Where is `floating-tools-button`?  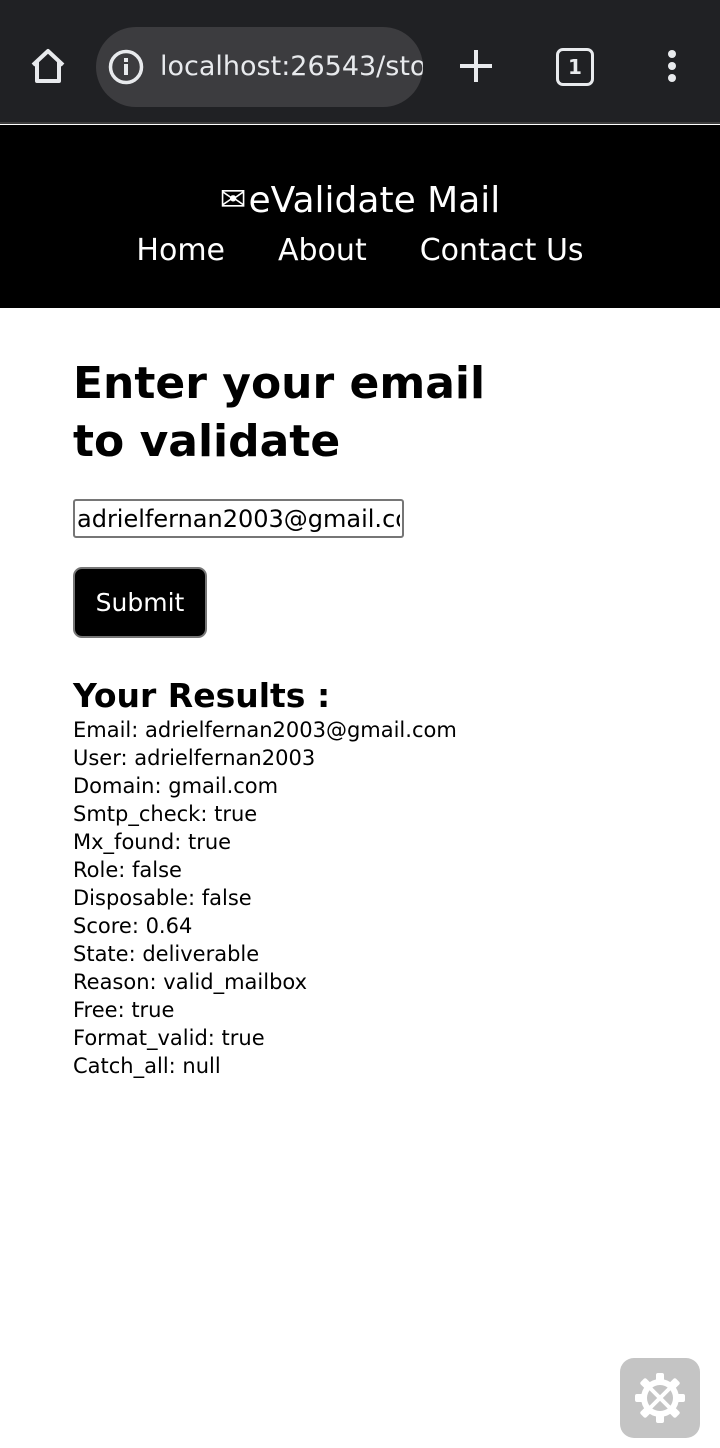
floating-tools-button is located at coordinates (660, 1398).